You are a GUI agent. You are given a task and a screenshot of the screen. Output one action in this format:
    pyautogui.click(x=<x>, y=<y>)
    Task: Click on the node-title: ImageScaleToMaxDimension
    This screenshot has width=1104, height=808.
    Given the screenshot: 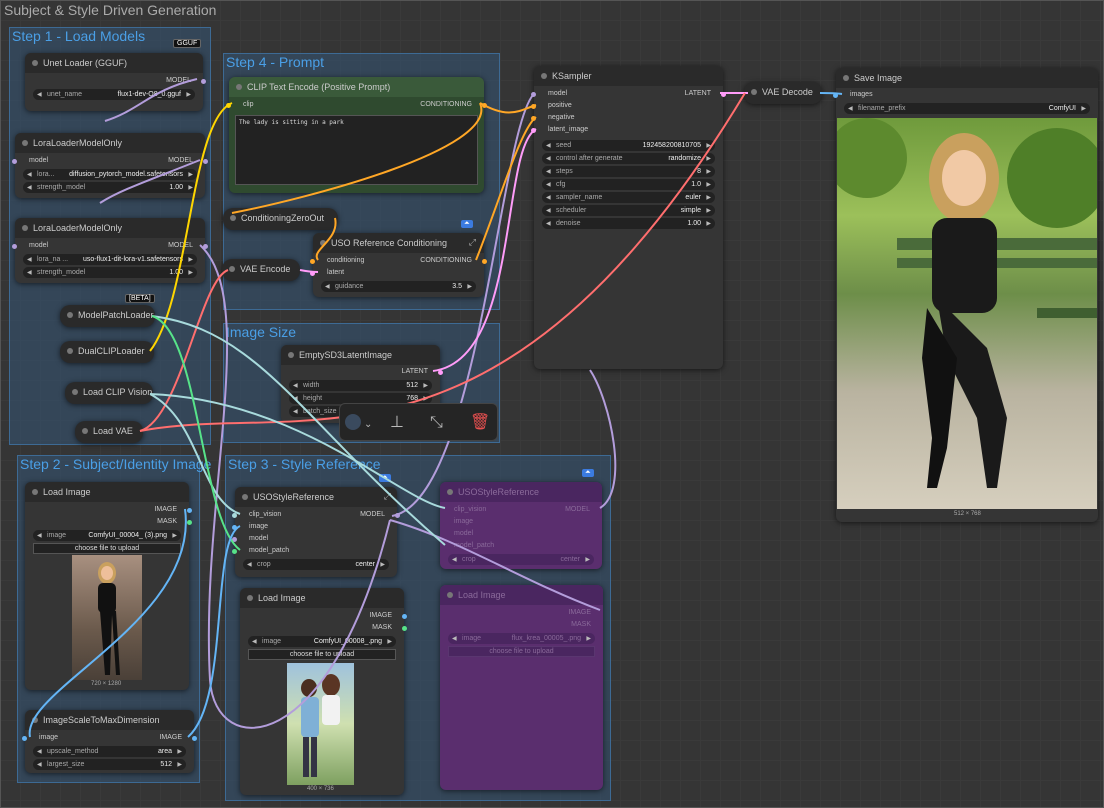 What is the action you would take?
    pyautogui.click(x=109, y=720)
    